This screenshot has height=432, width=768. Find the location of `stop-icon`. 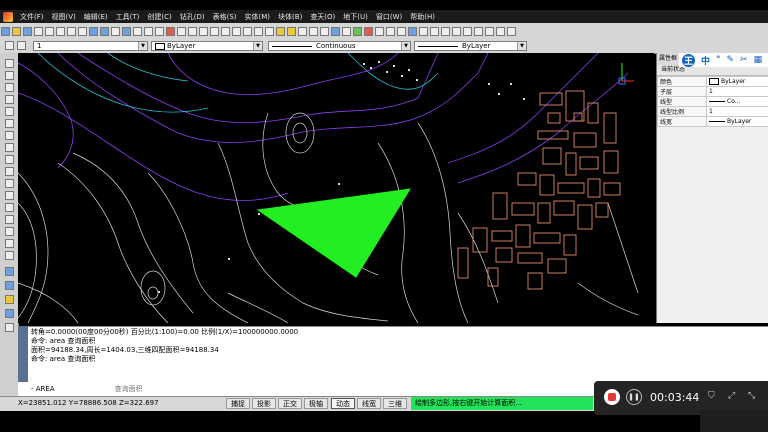

stop-icon is located at coordinates (368, 31).